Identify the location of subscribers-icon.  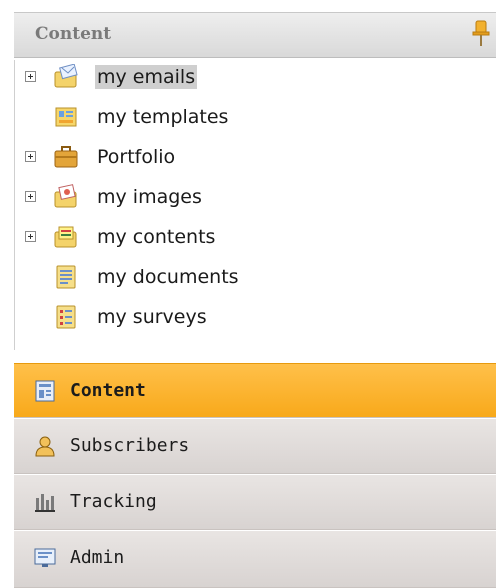
(45, 446).